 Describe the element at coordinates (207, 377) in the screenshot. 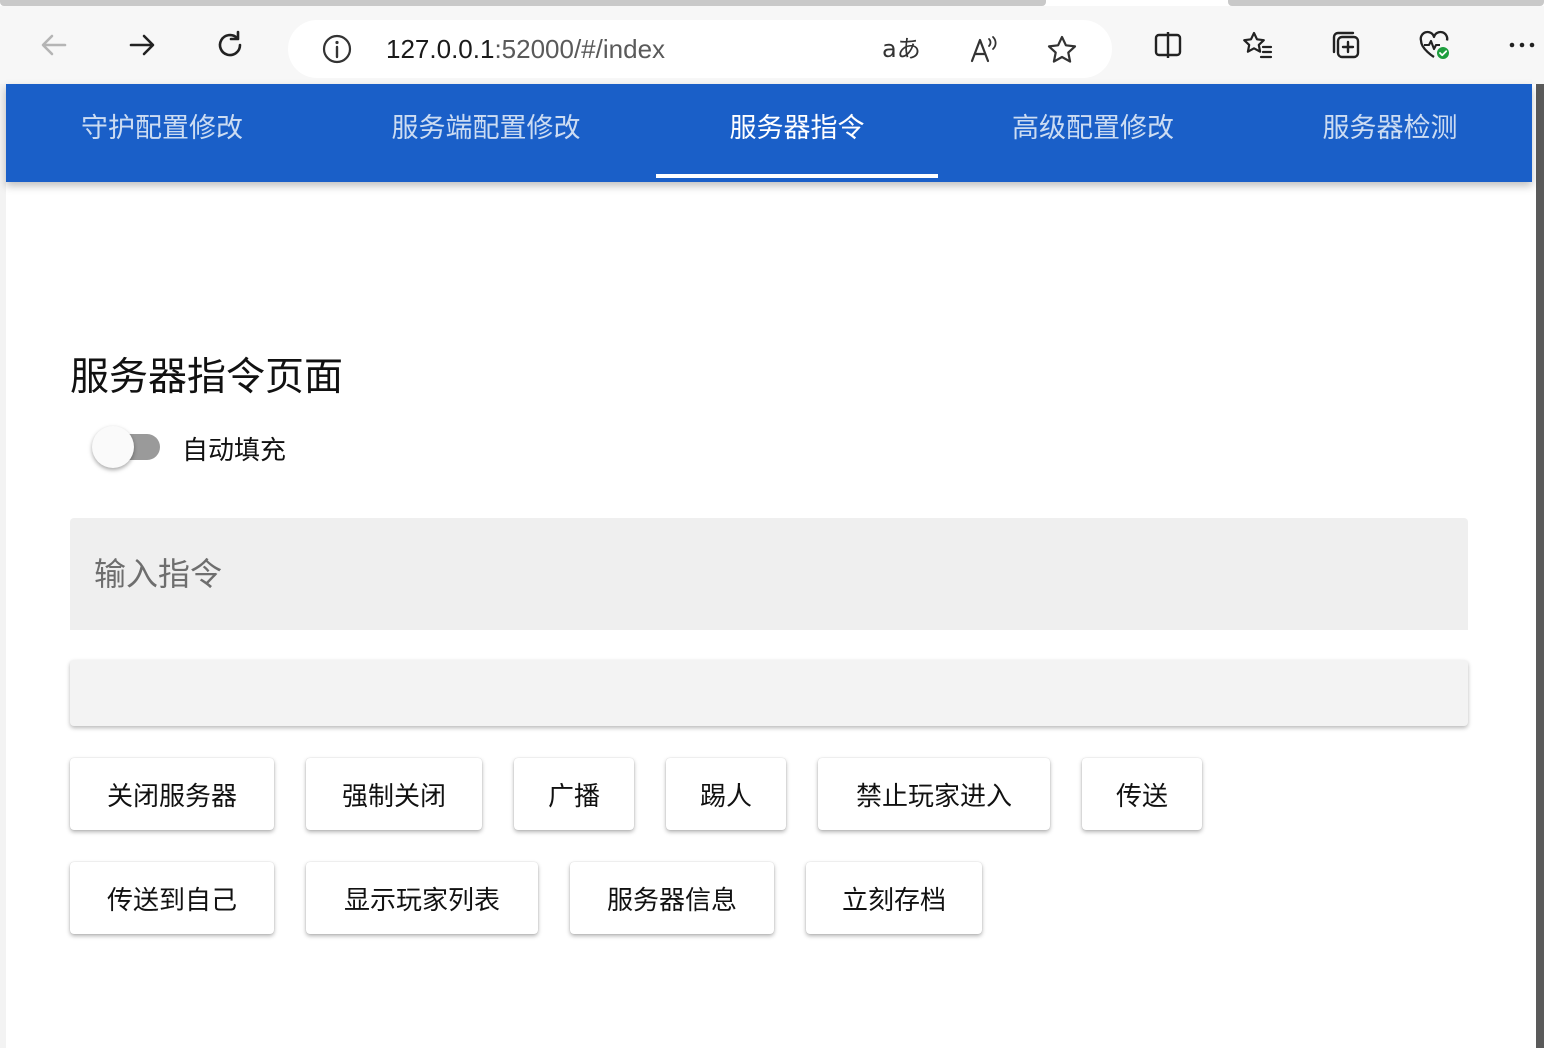

I see `page-title: 服务器指令页面` at that location.